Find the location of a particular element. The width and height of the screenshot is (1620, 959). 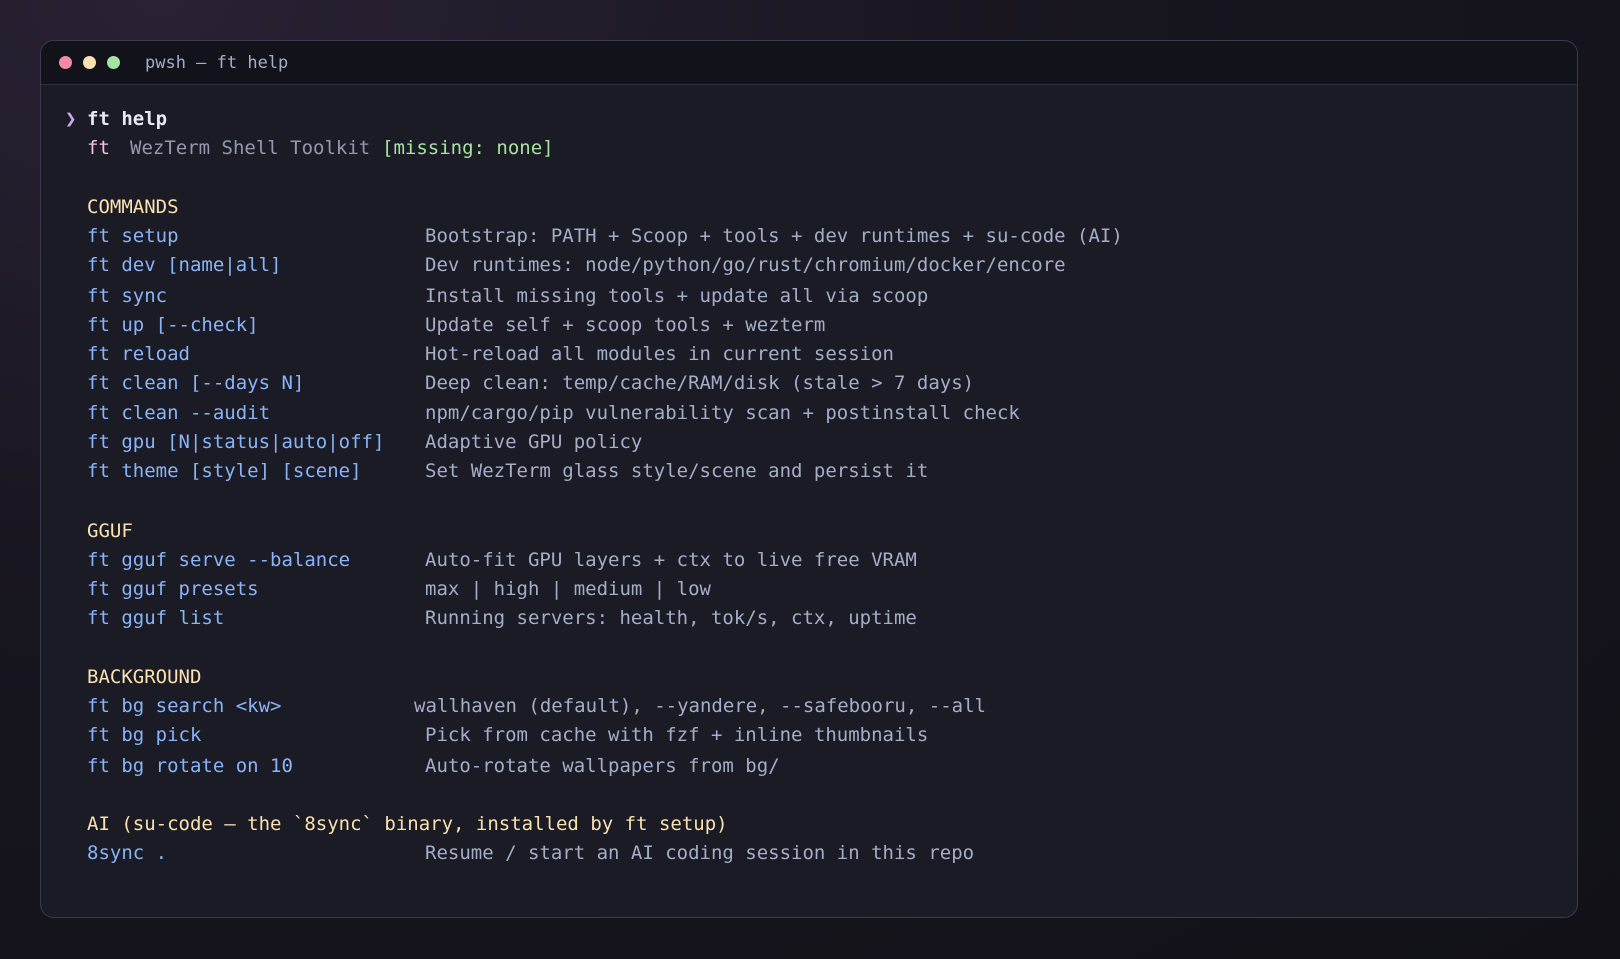

command-name: ft clean [--days N] is located at coordinates (196, 383).